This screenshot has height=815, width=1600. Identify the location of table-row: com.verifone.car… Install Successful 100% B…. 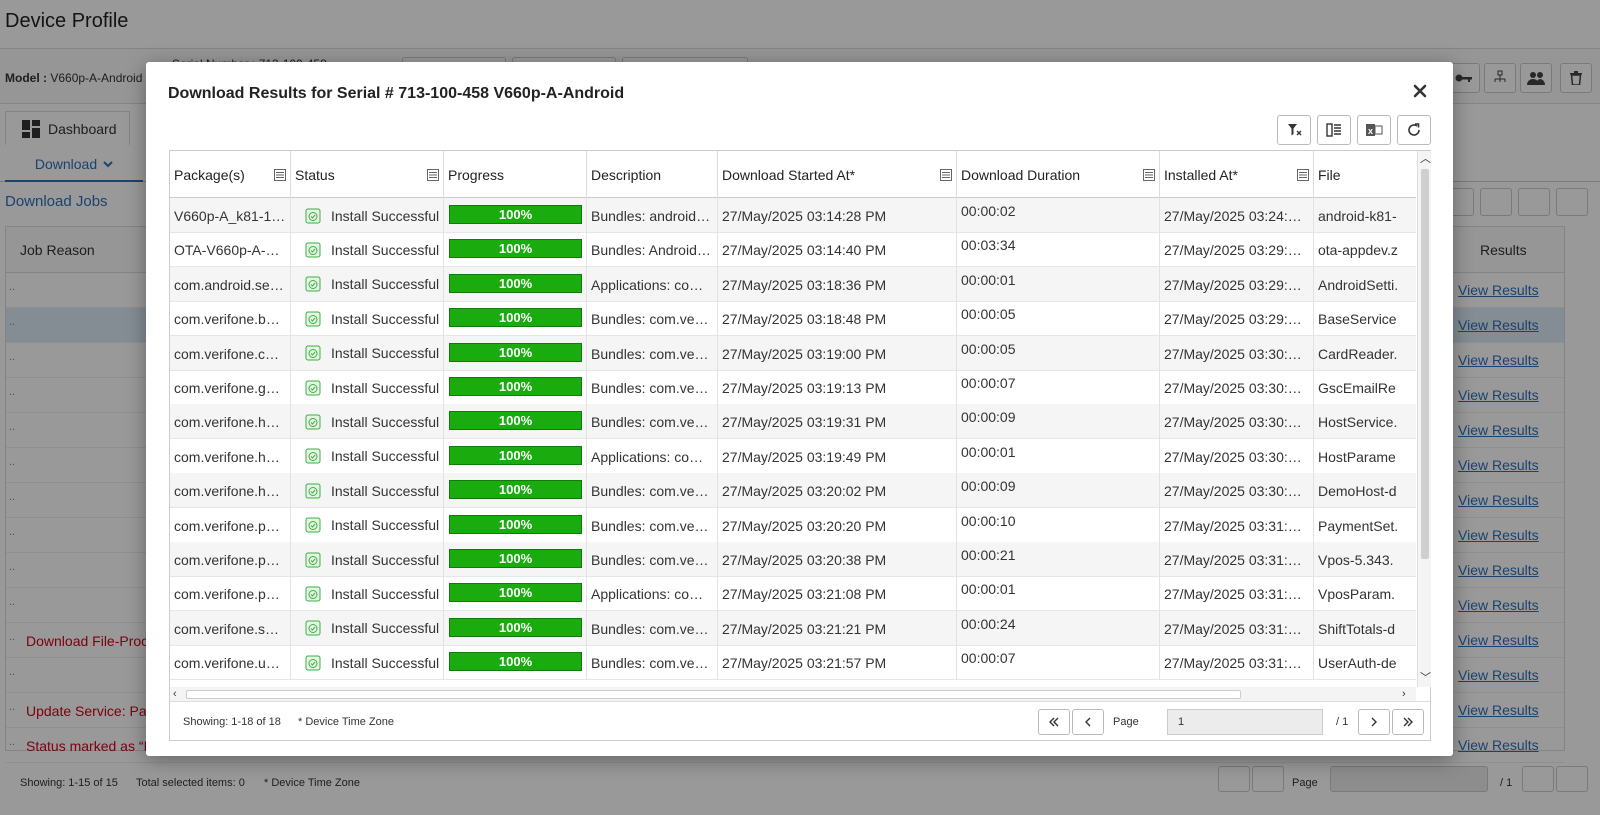
(793, 353).